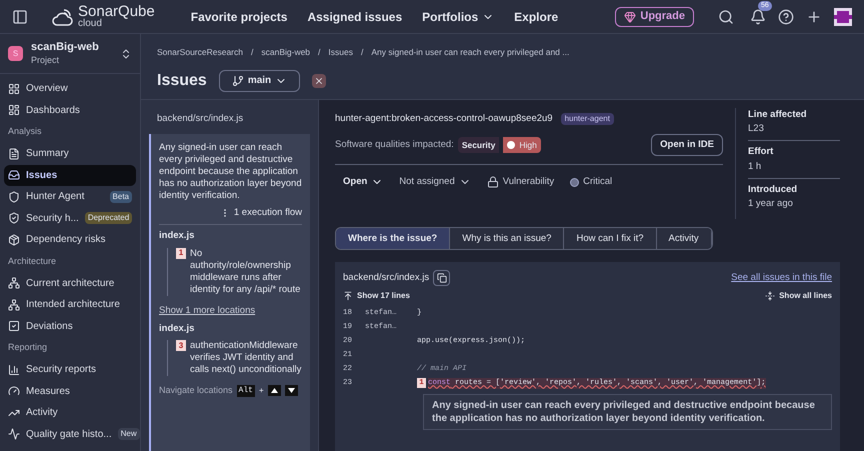 Image resolution: width=864 pixels, height=451 pixels. Describe the element at coordinates (246, 358) in the screenshot. I see `location-message: authenticationMiddleware verifies JWT identity and calls next() unconditionally` at that location.